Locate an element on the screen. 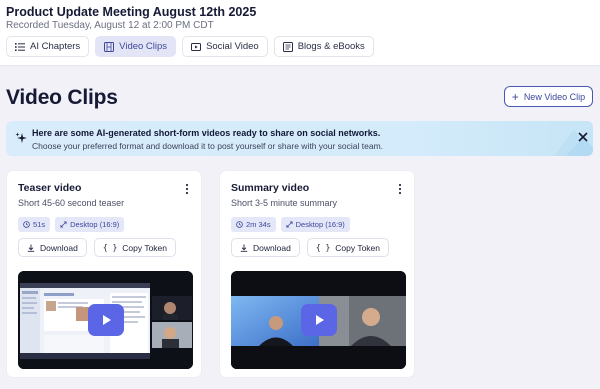 The height and width of the screenshot is (389, 600). plus-icon: + is located at coordinates (515, 96).